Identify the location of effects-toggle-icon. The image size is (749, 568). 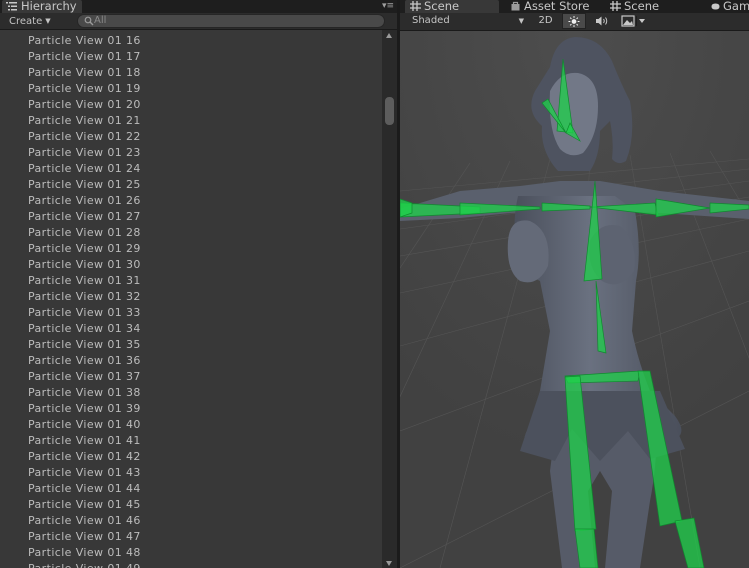
(633, 21).